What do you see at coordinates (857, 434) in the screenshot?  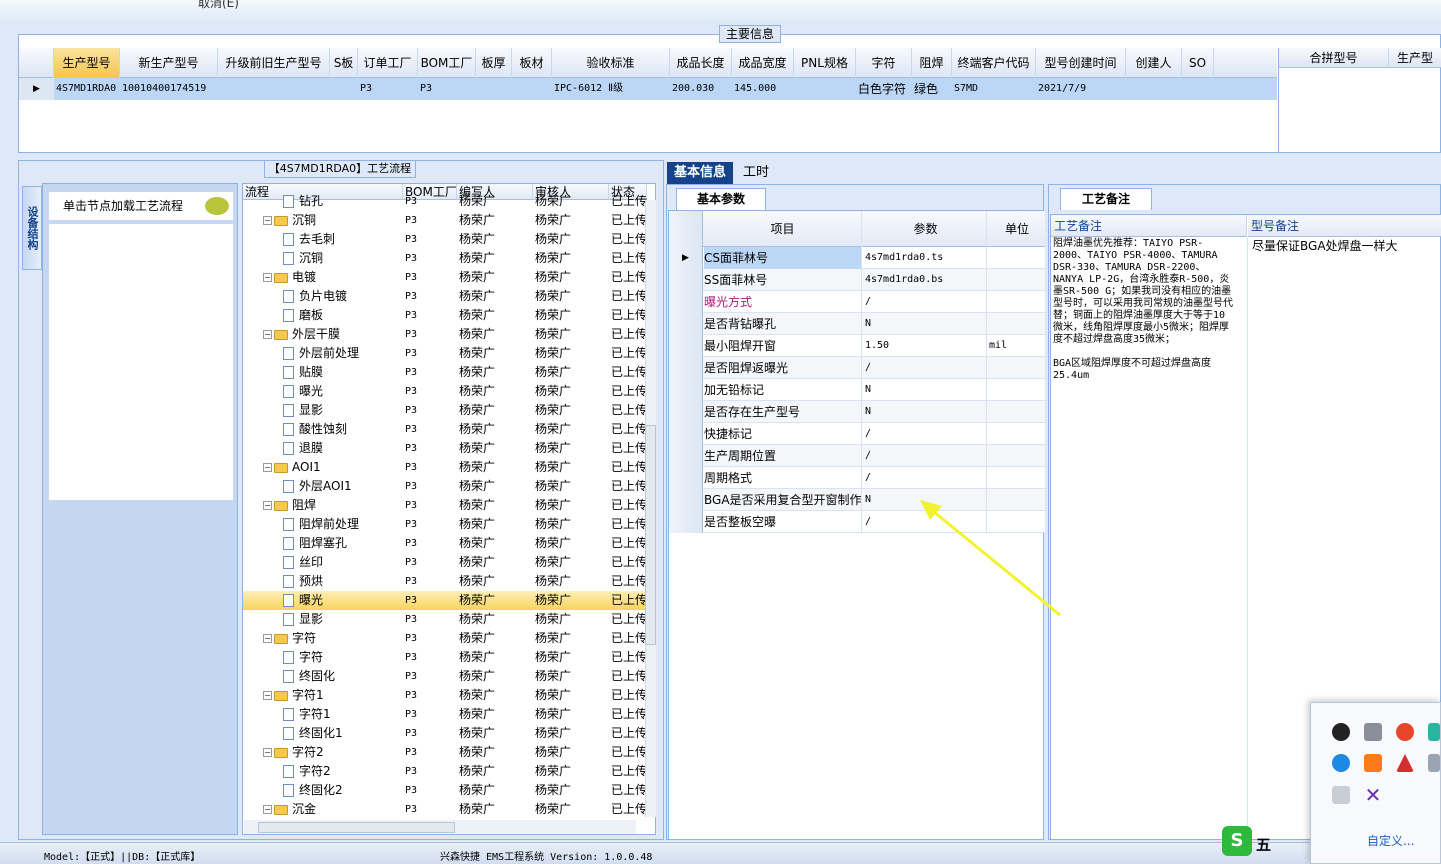 I see `param-row: 快捷标记 /` at bounding box center [857, 434].